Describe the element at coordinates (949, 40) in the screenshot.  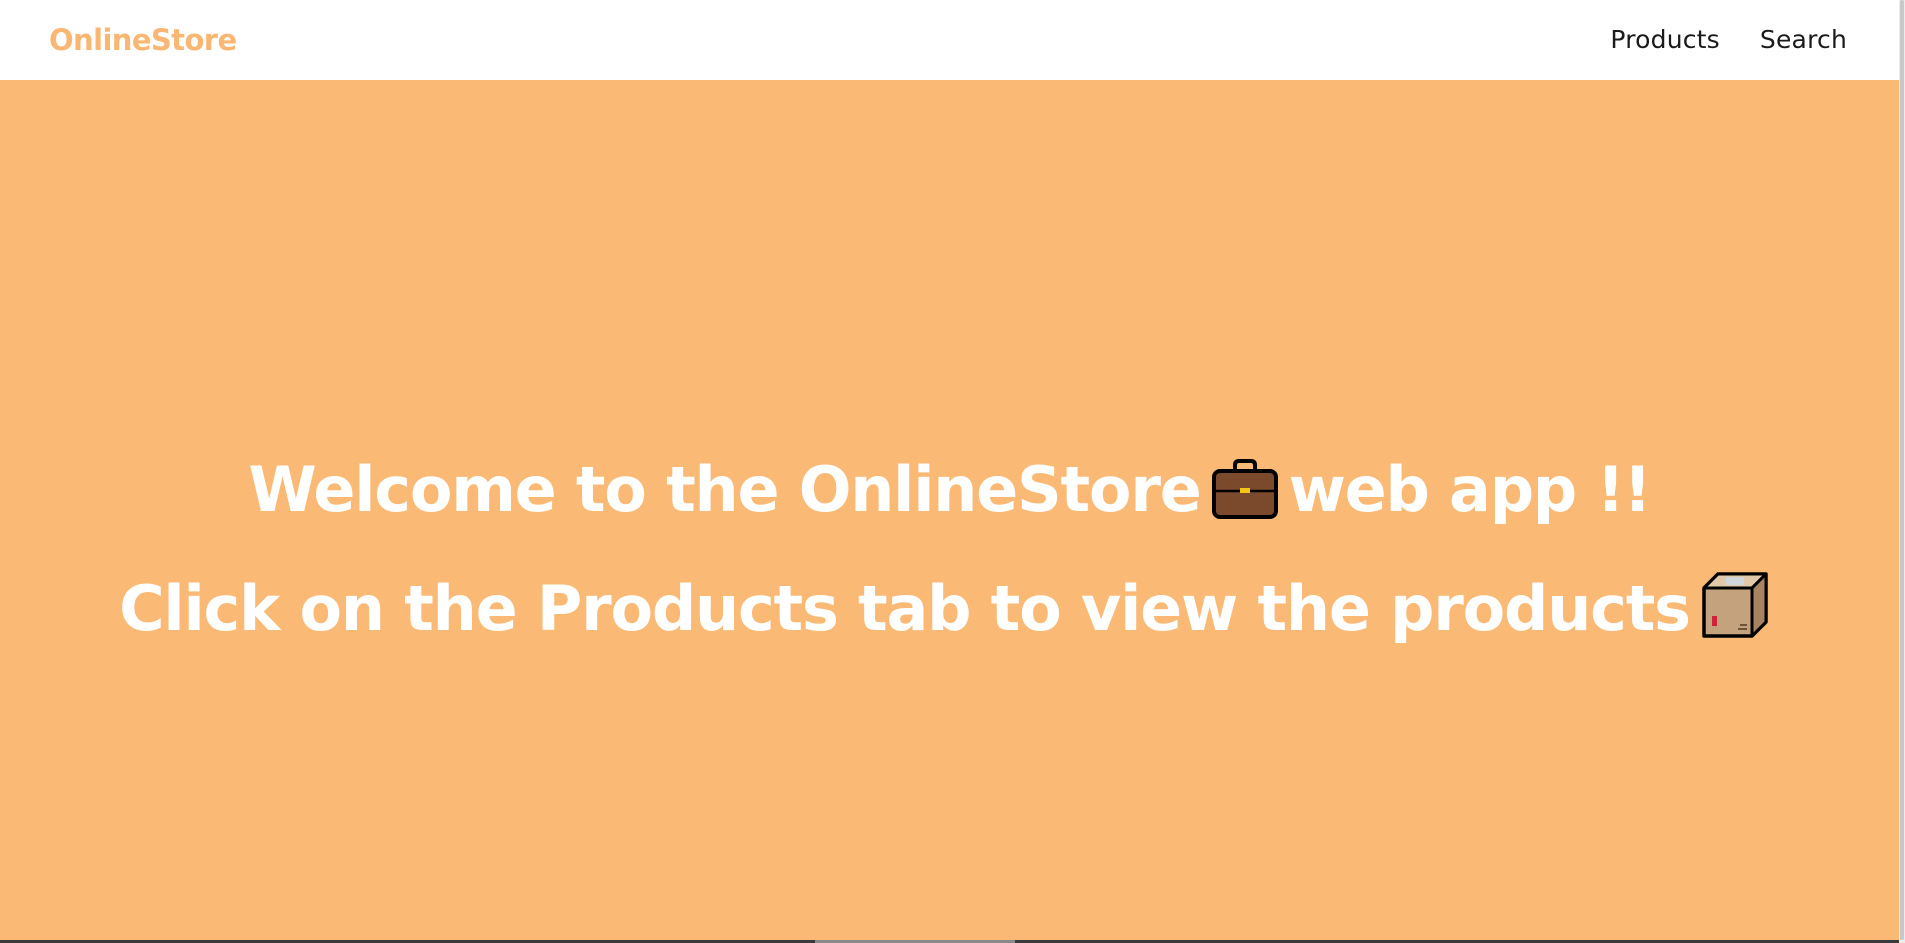
I see `top-navbar: OnlineStore Products Search` at that location.